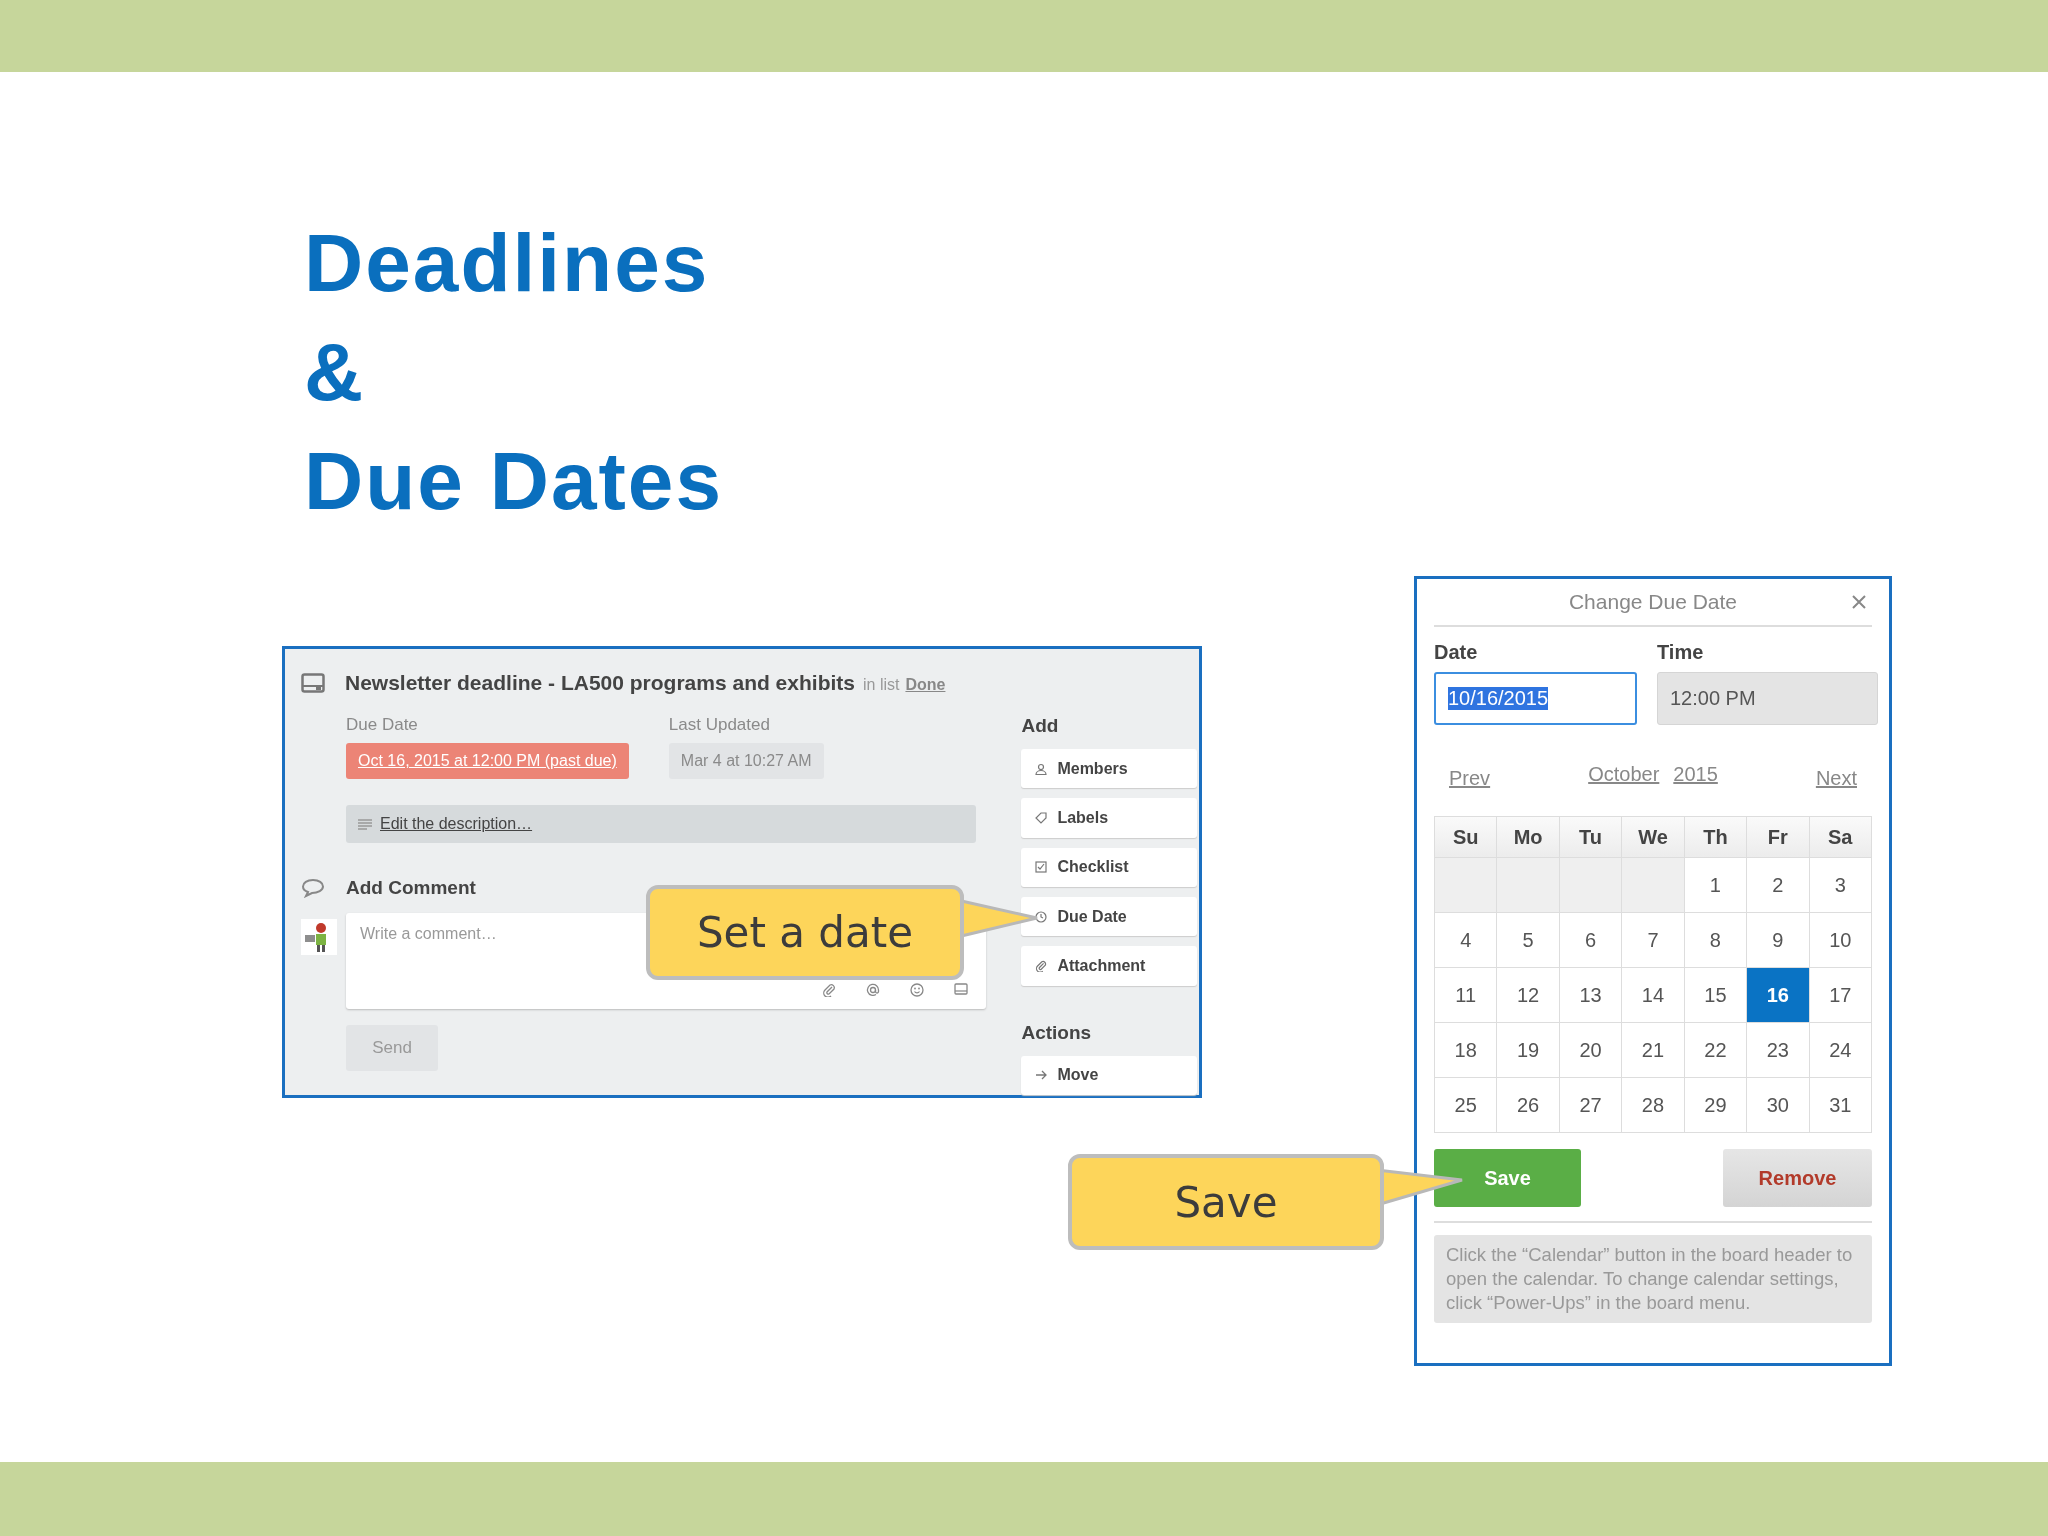 The image size is (2048, 1536). I want to click on last-updated-label: Last Updated, so click(719, 725).